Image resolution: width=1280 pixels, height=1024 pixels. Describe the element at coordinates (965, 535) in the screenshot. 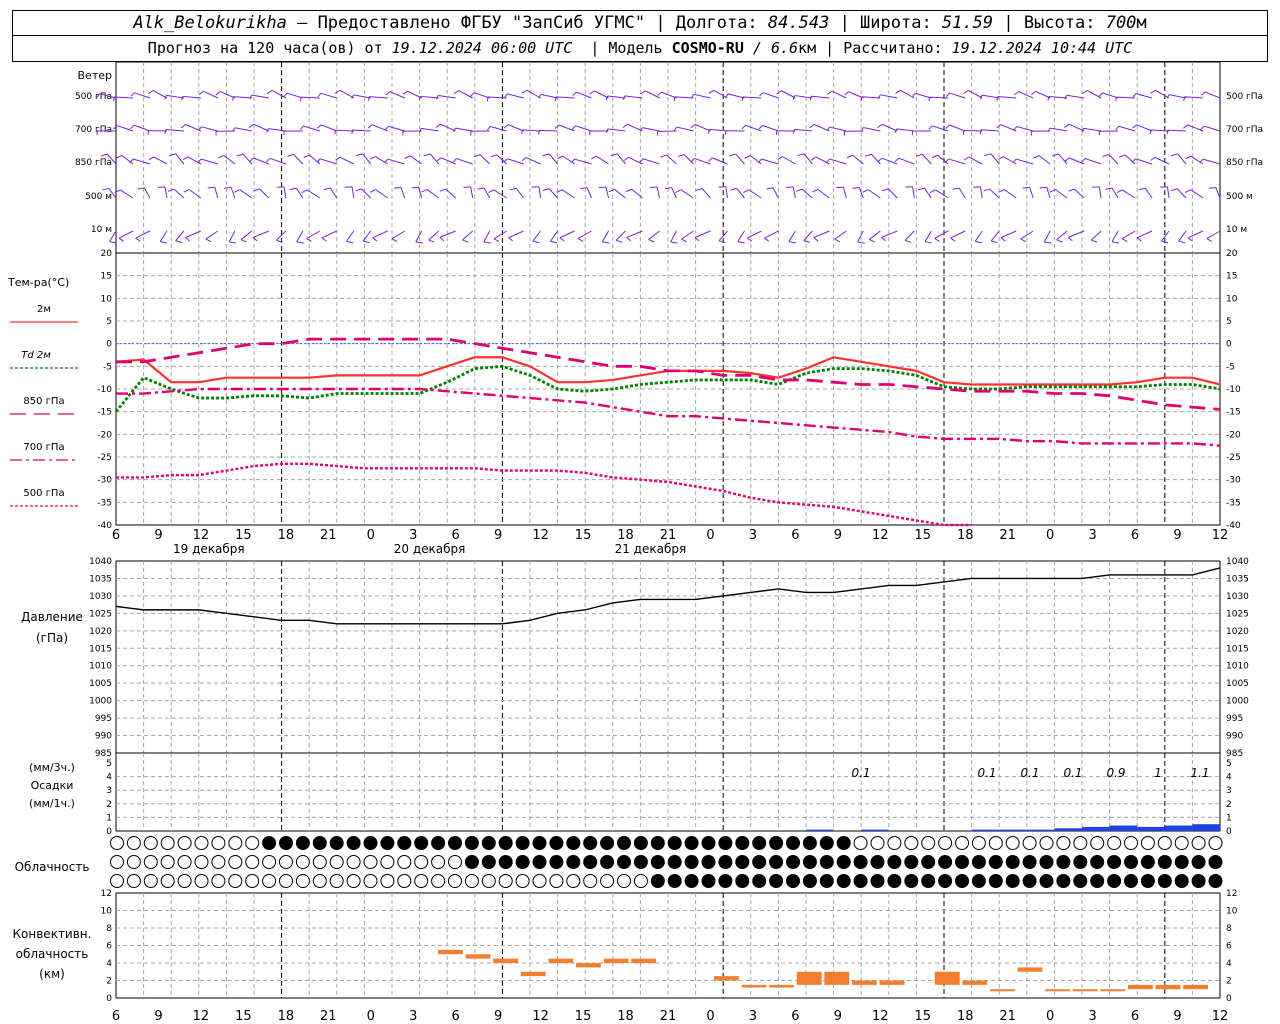

I see `hour-tick-label: 18` at that location.